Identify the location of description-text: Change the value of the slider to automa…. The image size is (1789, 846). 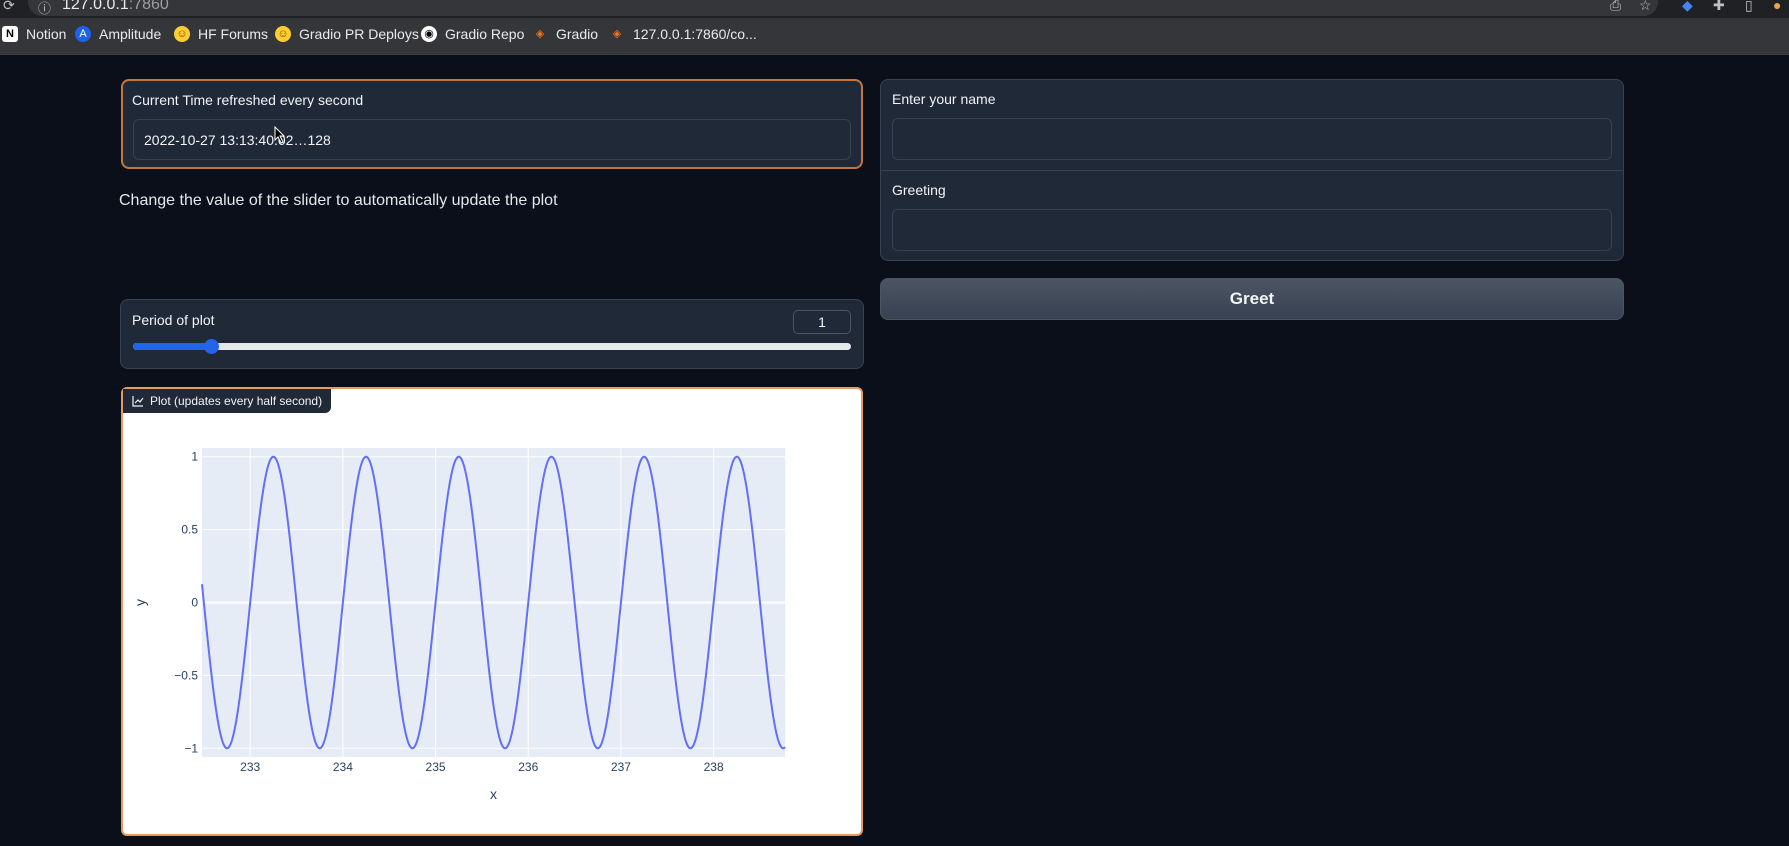
(338, 200).